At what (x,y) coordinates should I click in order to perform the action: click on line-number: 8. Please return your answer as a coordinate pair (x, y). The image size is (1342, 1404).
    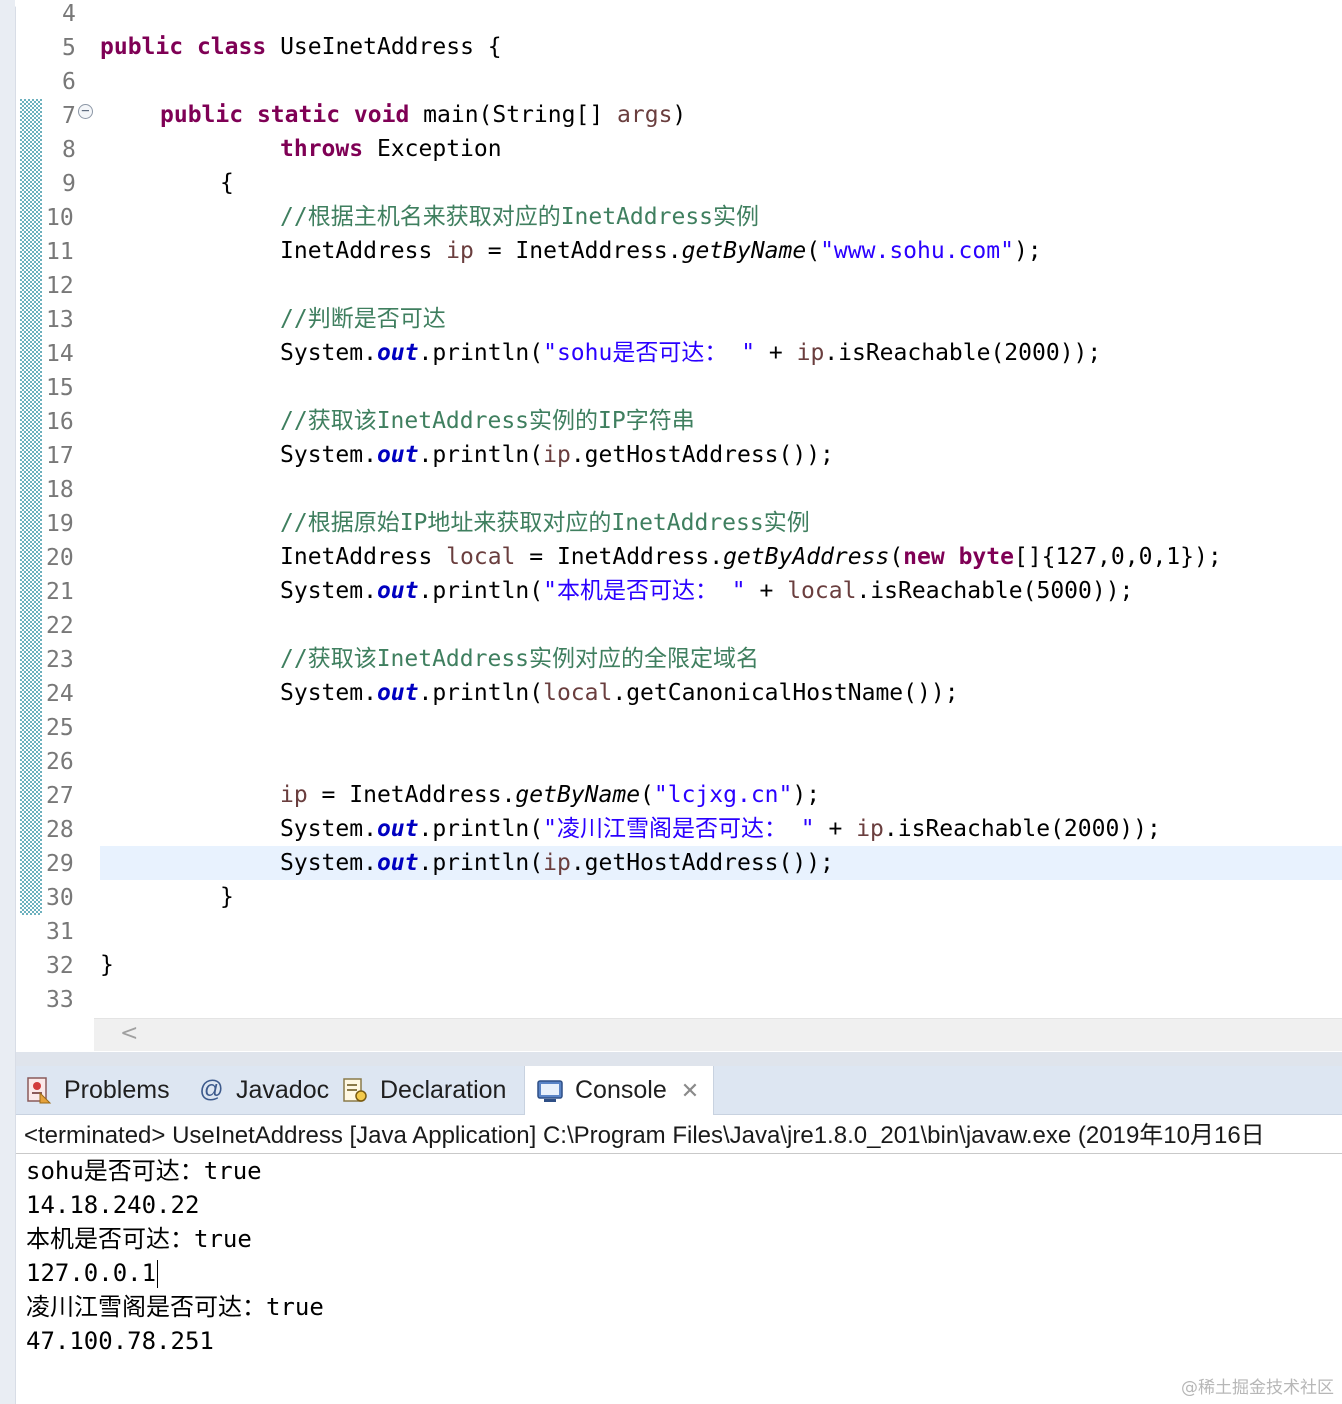
    Looking at the image, I should click on (69, 150).